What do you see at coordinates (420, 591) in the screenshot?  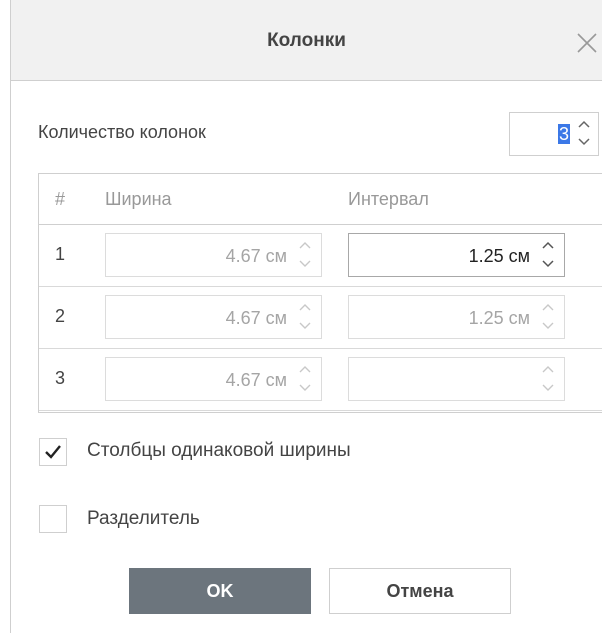 I see `cancel-button: Отмена` at bounding box center [420, 591].